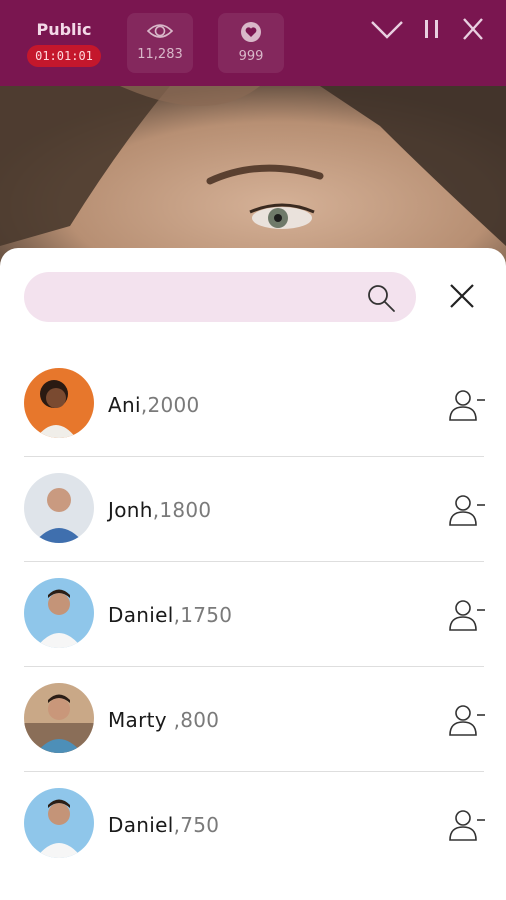  I want to click on likes-stat: 999, so click(251, 43).